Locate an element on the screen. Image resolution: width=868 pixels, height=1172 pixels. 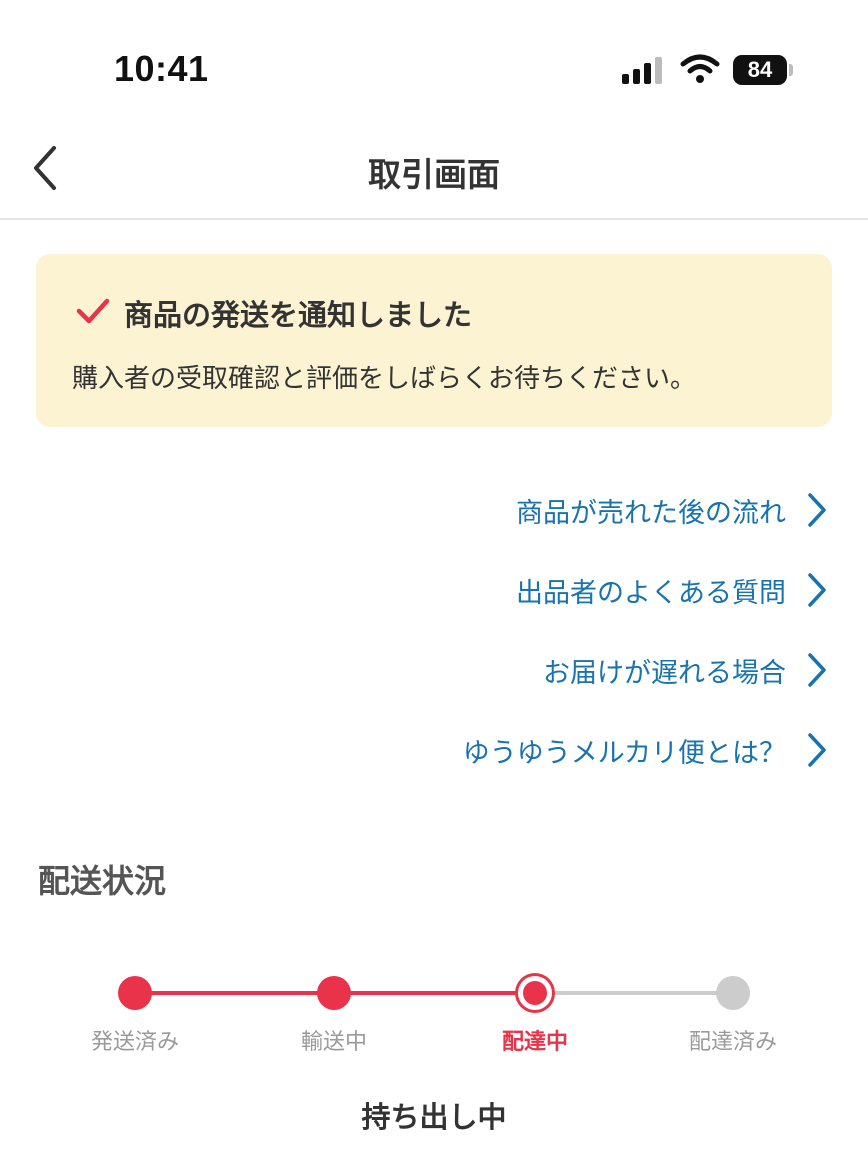
step-dot-delivered is located at coordinates (733, 993).